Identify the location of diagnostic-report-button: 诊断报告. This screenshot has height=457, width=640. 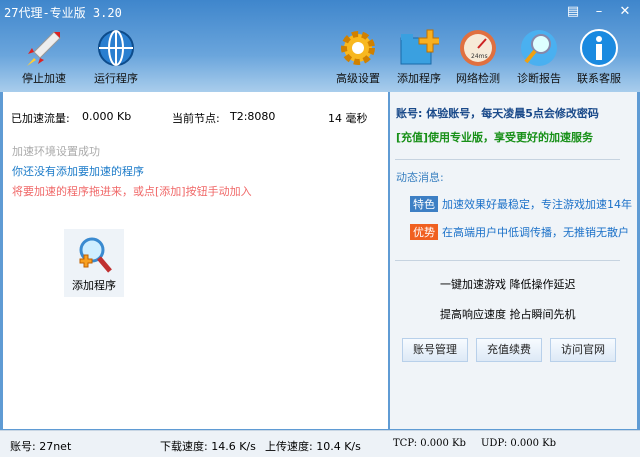
(539, 57).